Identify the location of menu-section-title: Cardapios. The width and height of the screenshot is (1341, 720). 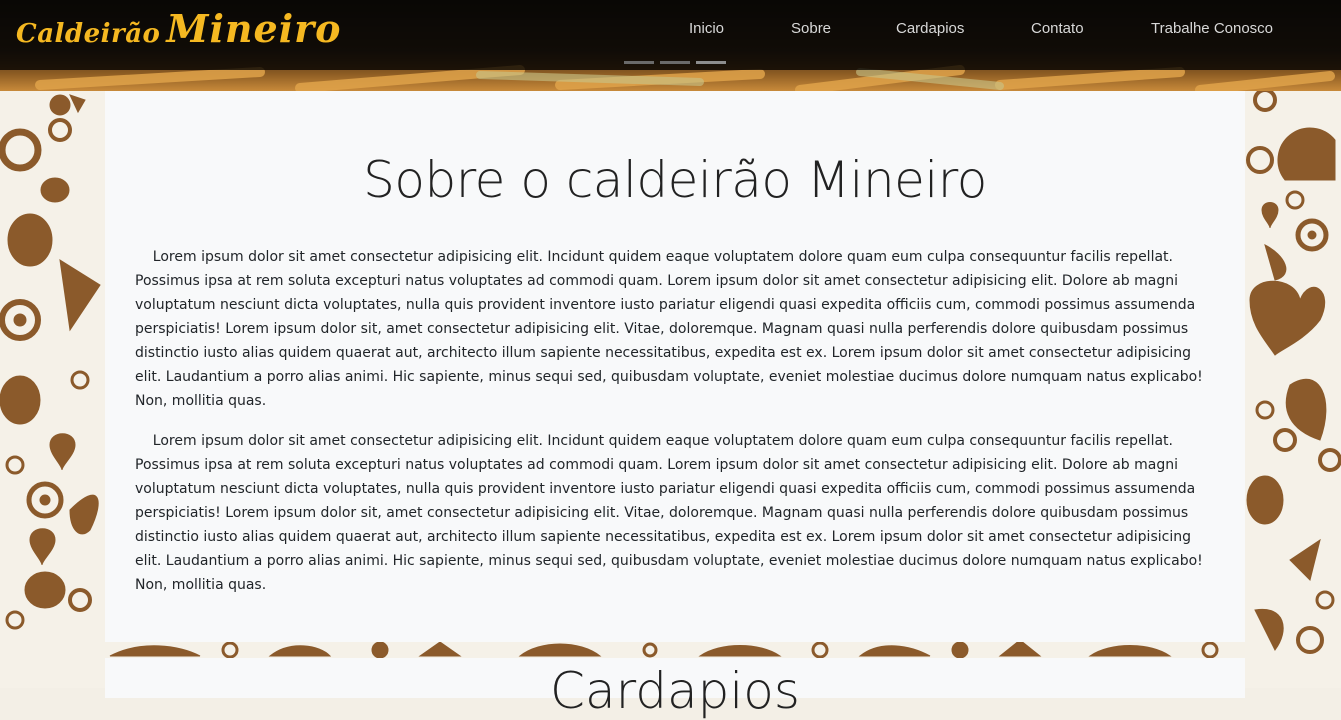
(675, 691).